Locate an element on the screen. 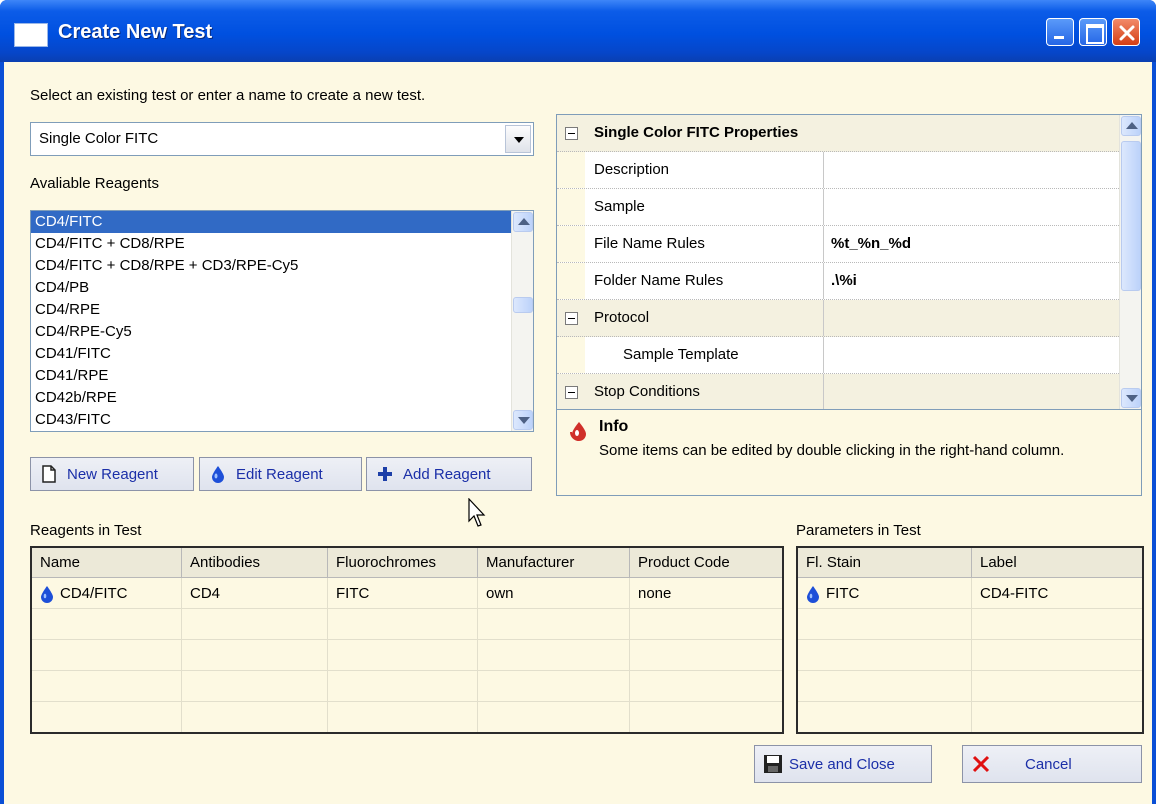 This screenshot has width=1156, height=804. parameters-in-test-grid: Fl. Stain Label FITC CD4-FITC is located at coordinates (970, 640).